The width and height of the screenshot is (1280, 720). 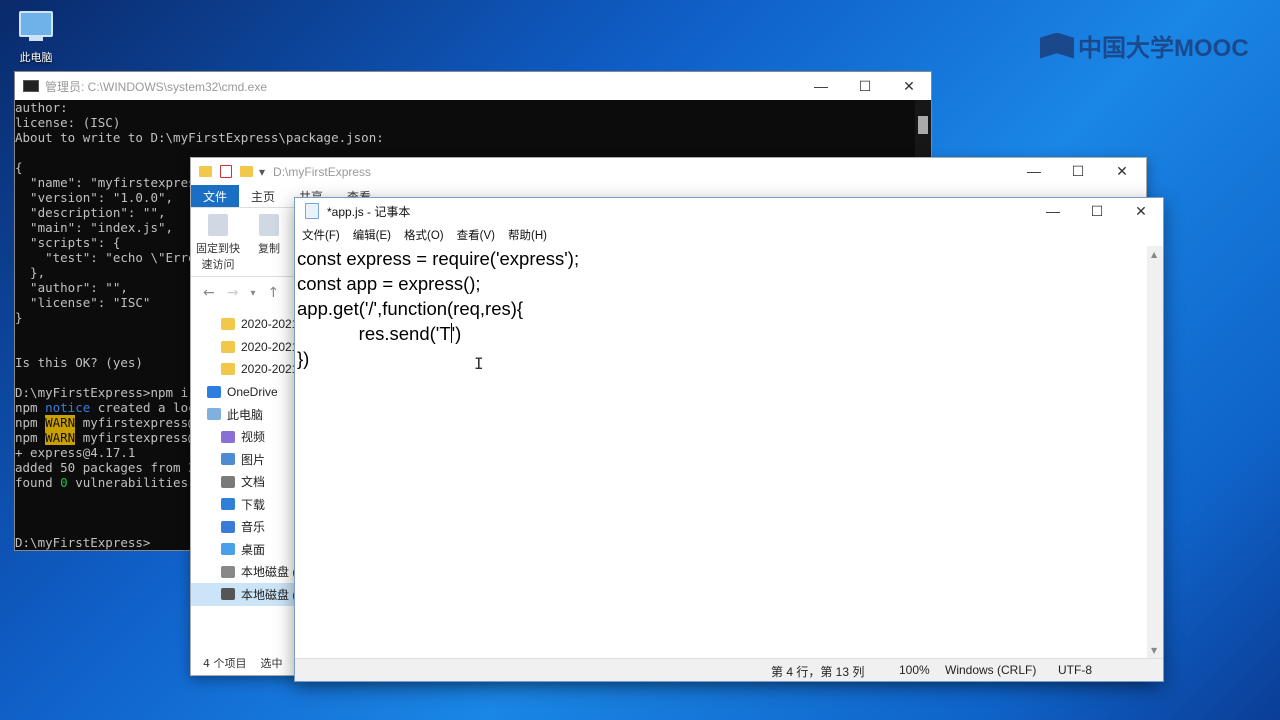 I want to click on tree-item-label: 视频, so click(x=253, y=437).